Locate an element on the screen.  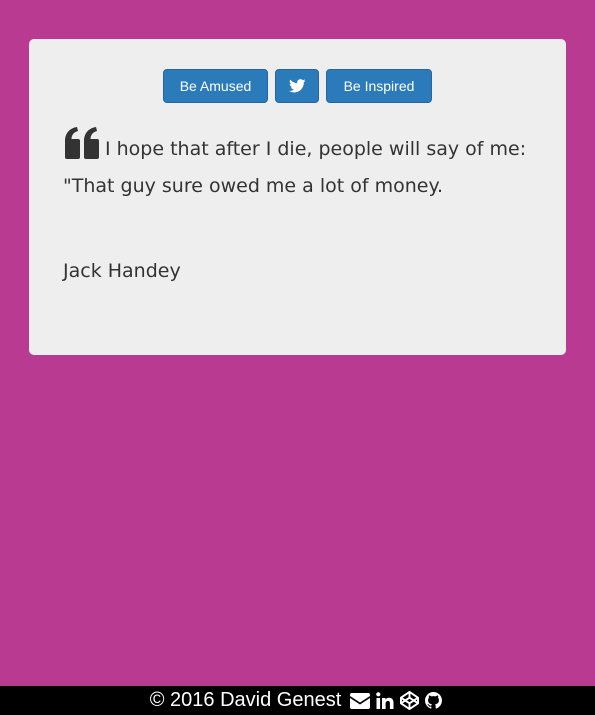
linkedin-icon is located at coordinates (385, 700).